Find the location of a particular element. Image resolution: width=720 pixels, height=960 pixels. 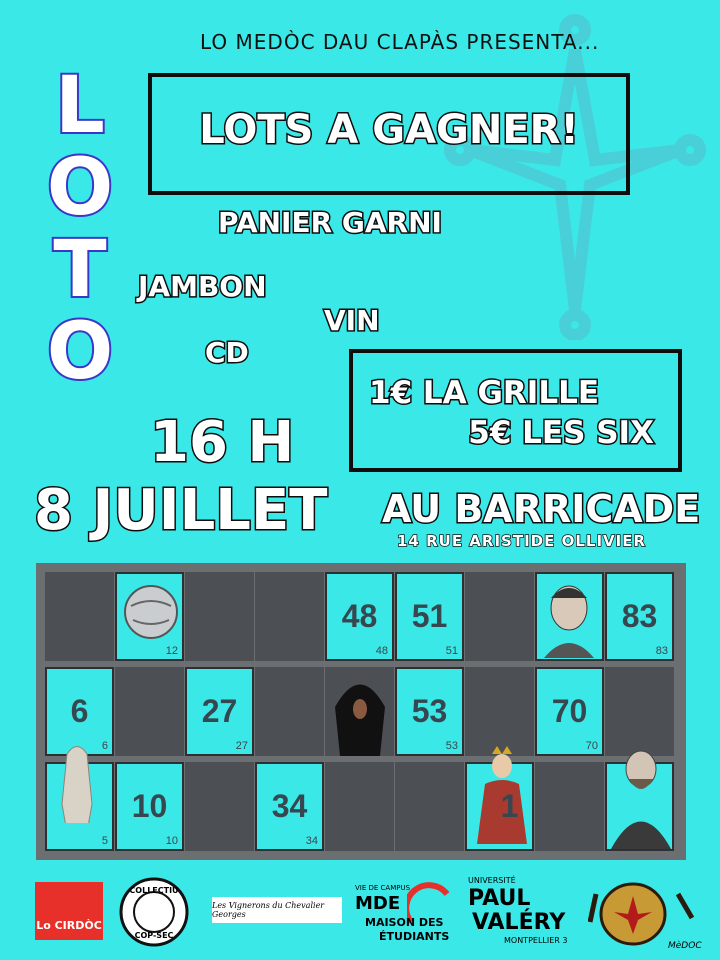

grid-cell: 48 48 is located at coordinates (359, 616).